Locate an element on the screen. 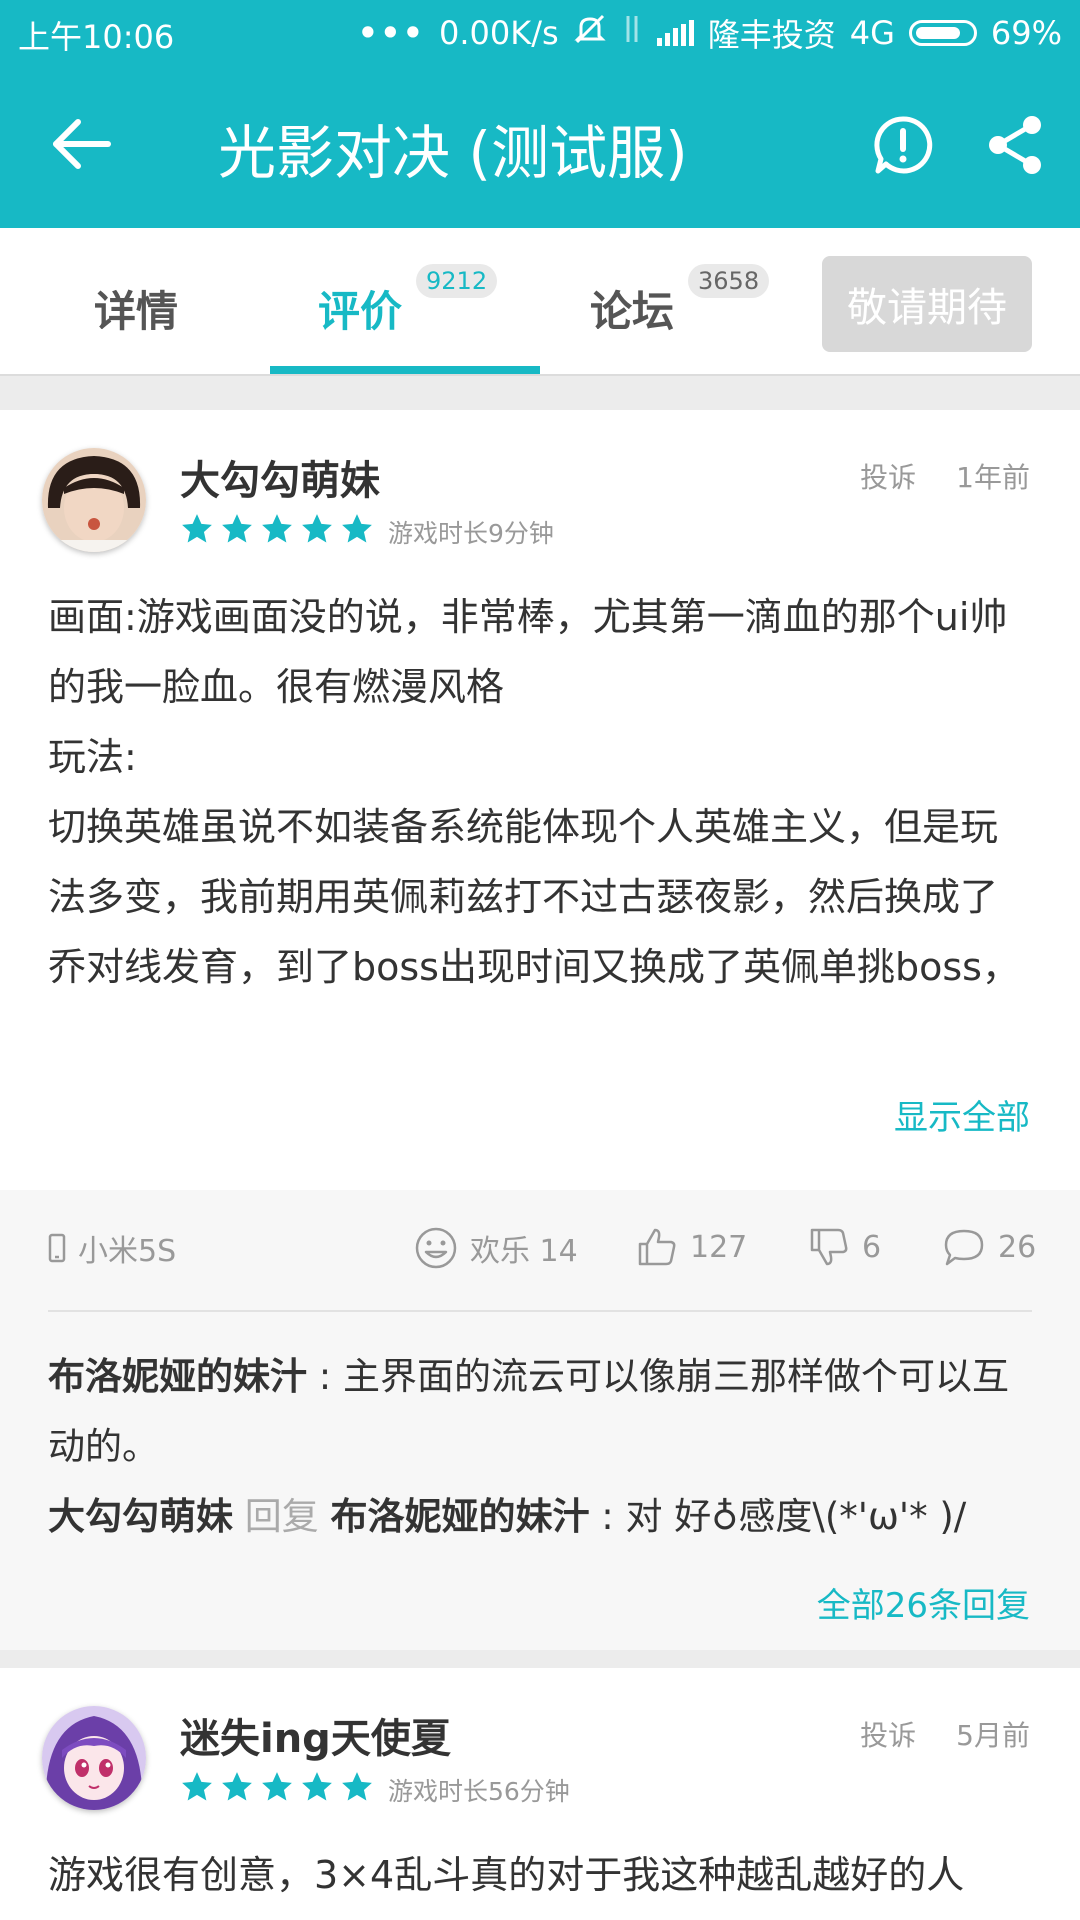 This screenshot has width=1080, height=1920. reply-text: : 对 好♁感度\(*'ω'* )/ is located at coordinates (778, 1516).